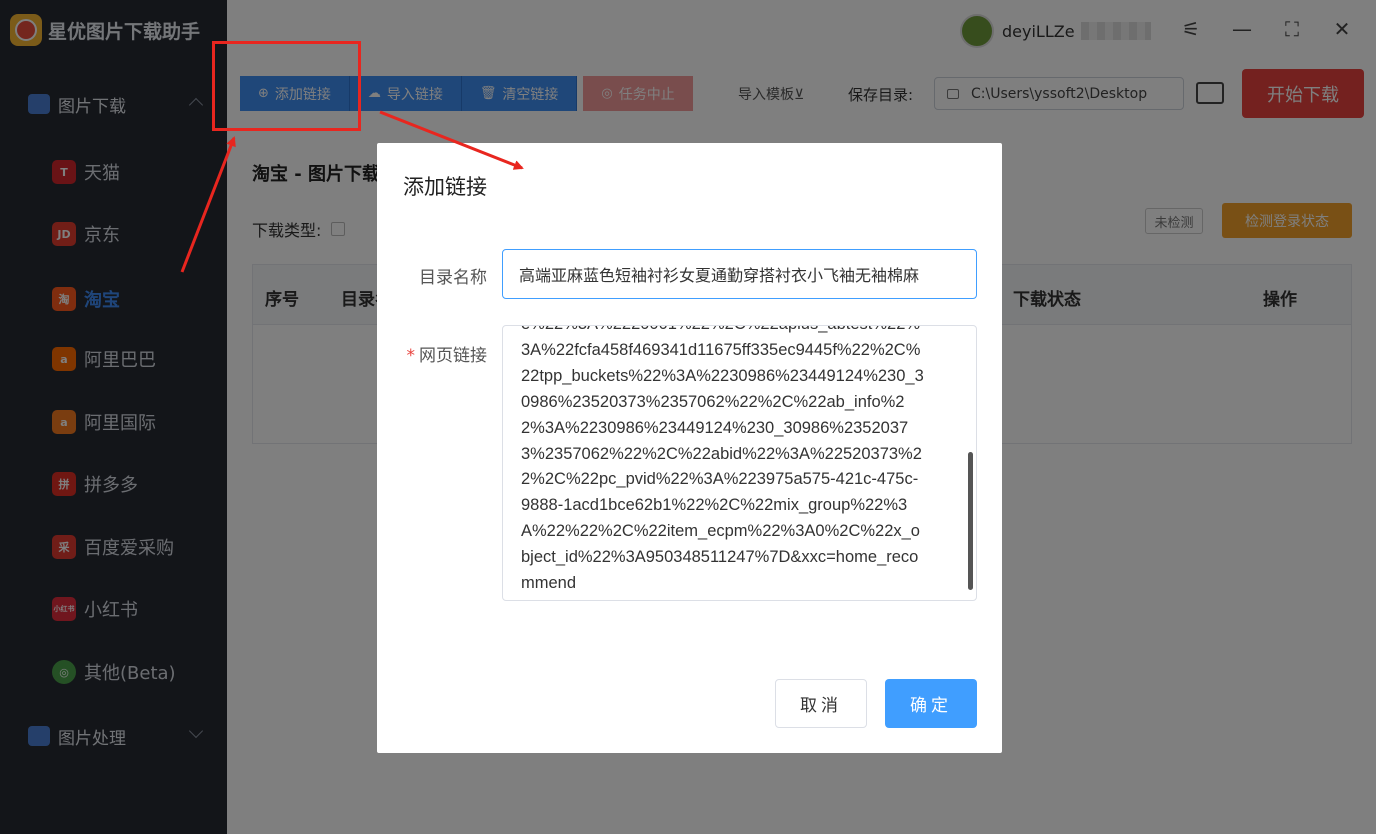  What do you see at coordinates (737, 332) in the screenshot?
I see `url-line: e%22%3A%2220001%22%2C%22aplus_abtest%22%` at bounding box center [737, 332].